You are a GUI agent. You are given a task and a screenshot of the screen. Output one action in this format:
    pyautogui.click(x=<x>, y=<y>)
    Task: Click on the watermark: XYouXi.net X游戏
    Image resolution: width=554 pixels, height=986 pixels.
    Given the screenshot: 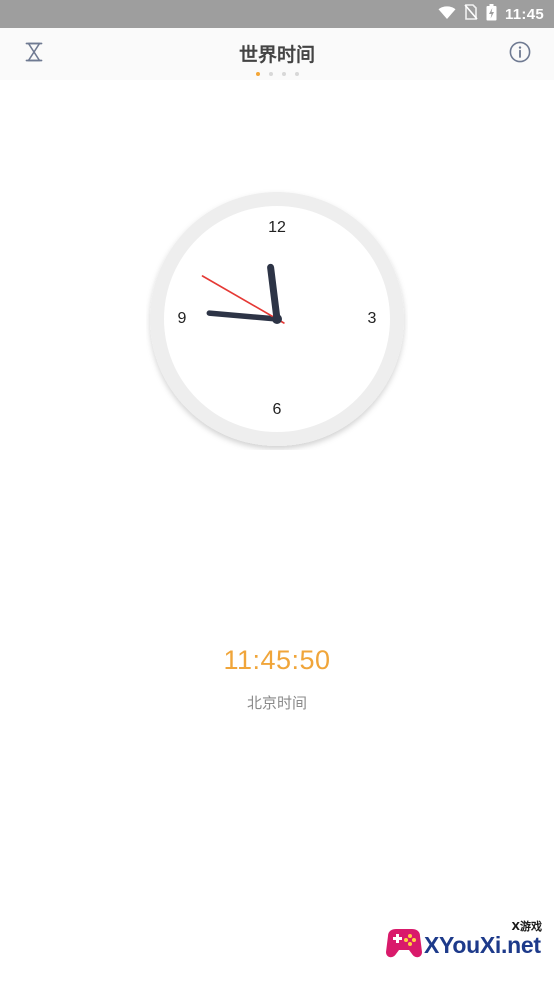 What is the action you would take?
    pyautogui.click(x=461, y=946)
    